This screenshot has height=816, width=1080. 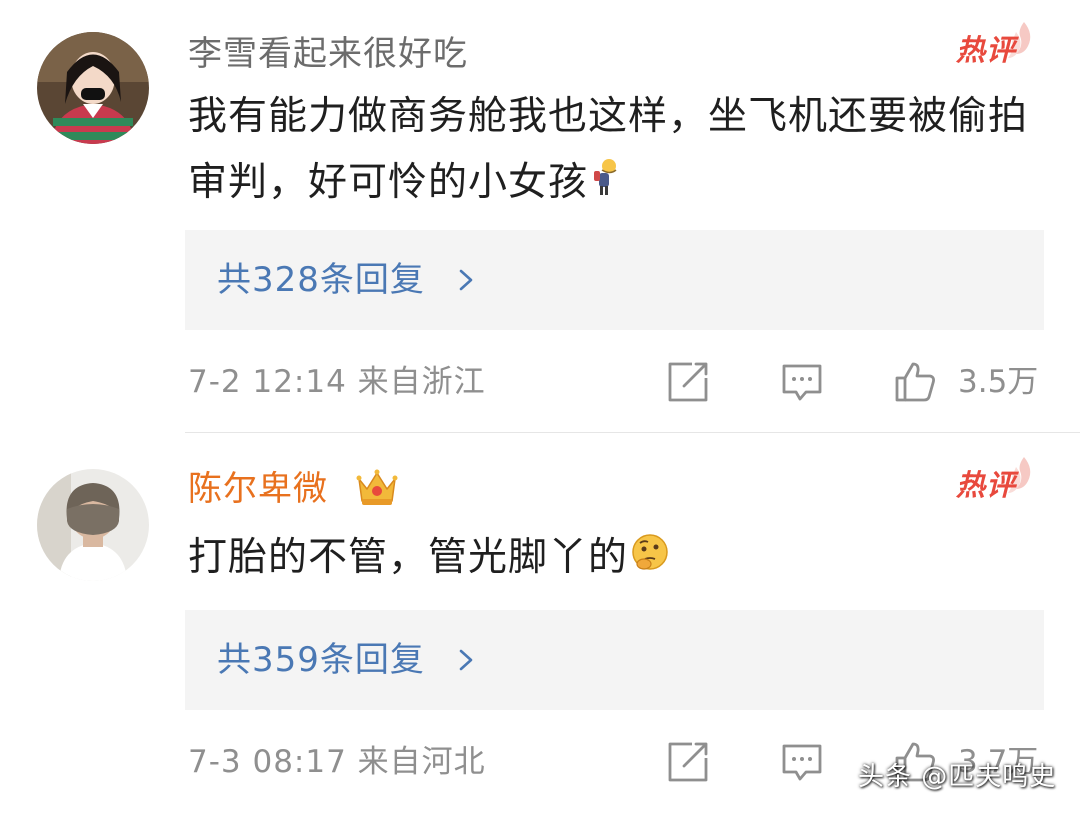 I want to click on timestamp-location: 7-3 08:17 来自河北, so click(x=337, y=762).